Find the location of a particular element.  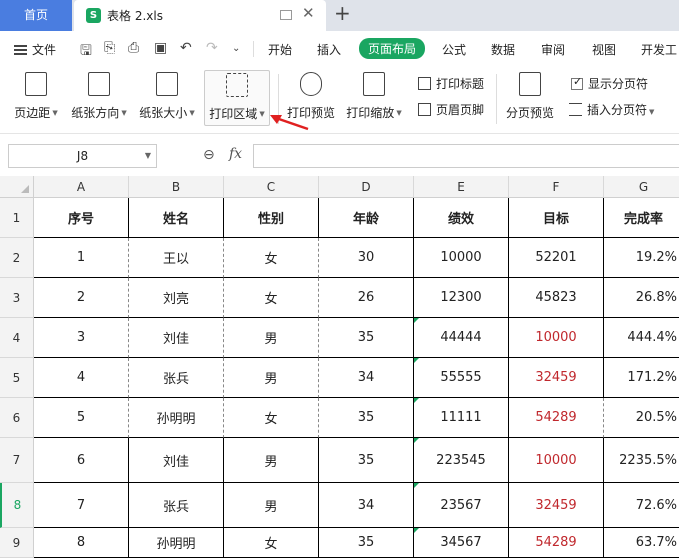

print-preview-quick-icon: ▣ is located at coordinates (160, 48).